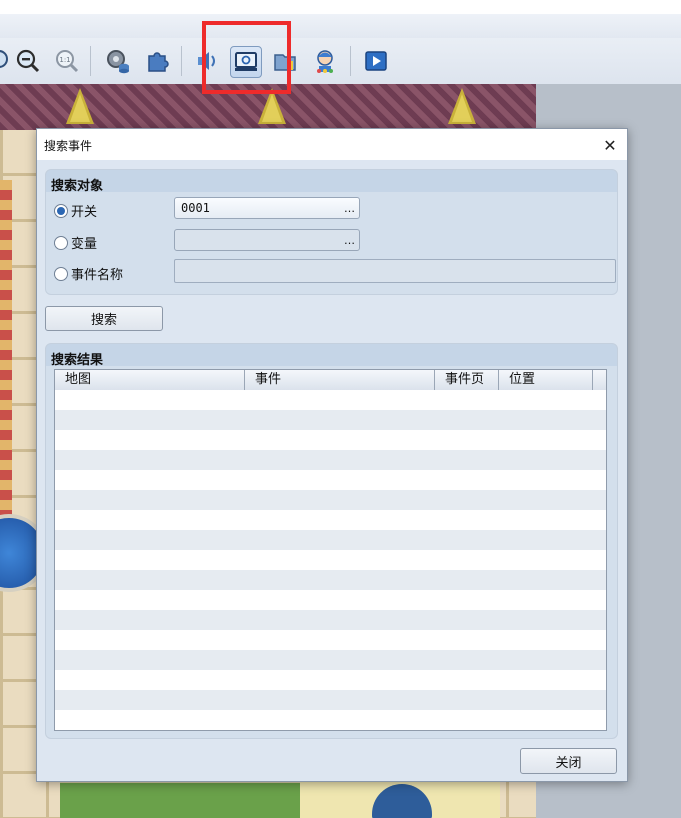 This screenshot has height=818, width=681. What do you see at coordinates (395, 271) in the screenshot?
I see `event-name-input` at bounding box center [395, 271].